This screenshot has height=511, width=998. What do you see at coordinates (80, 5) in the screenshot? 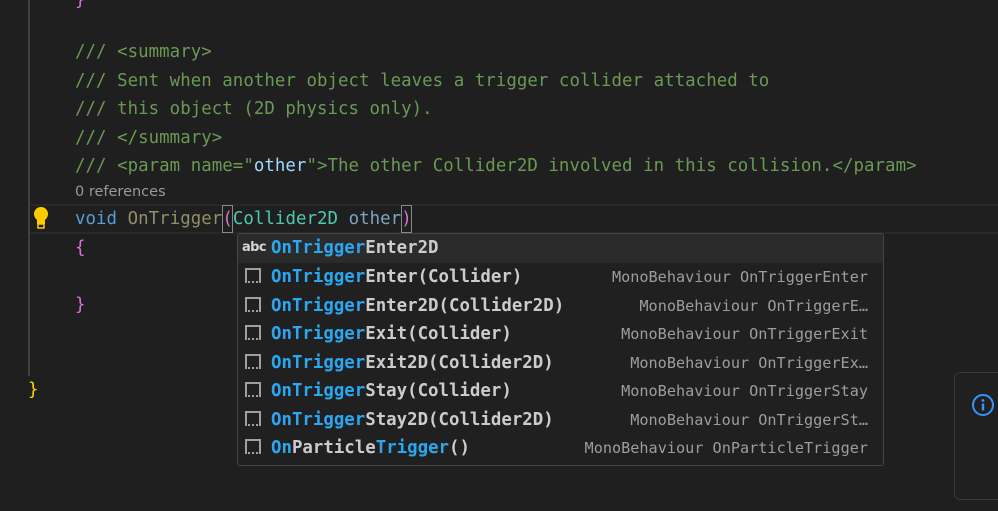
I see `code-line-prev-brace: }` at bounding box center [80, 5].